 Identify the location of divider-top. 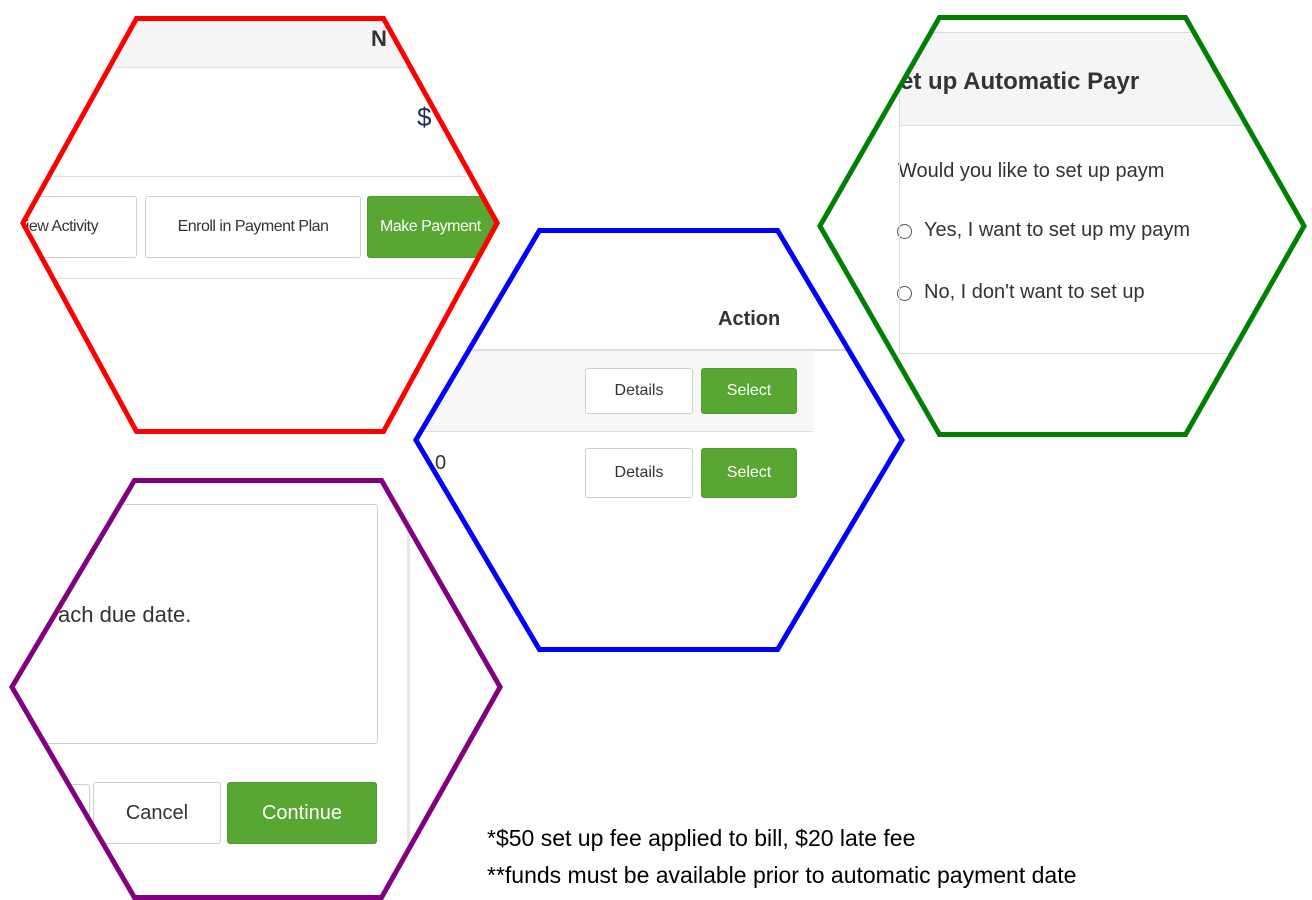
(260, 176).